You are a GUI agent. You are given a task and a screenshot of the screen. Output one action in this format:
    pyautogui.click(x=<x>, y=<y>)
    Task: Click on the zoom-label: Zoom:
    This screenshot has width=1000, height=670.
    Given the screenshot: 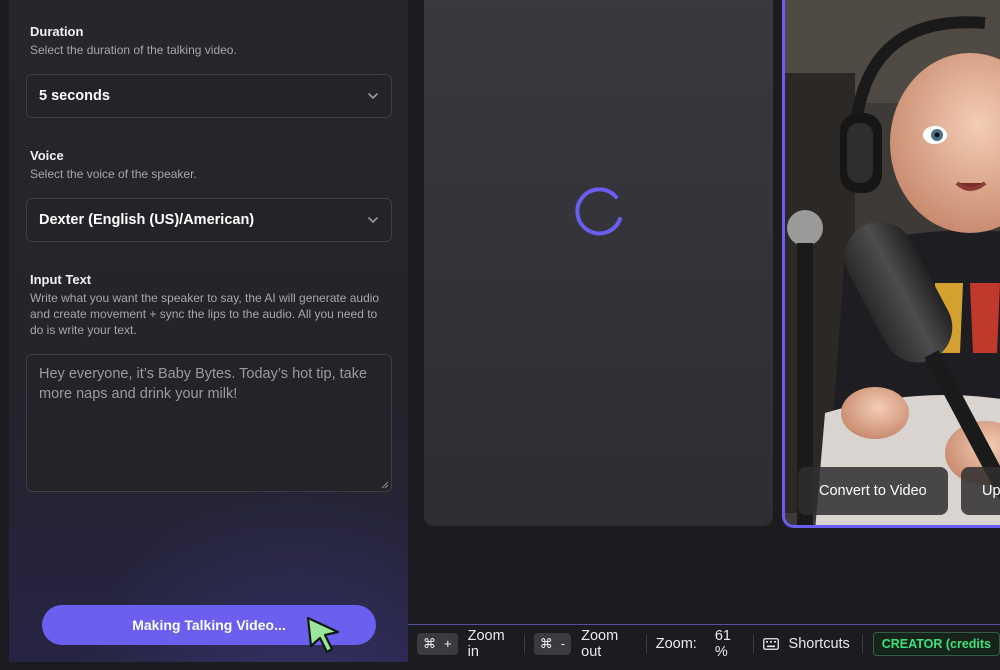 What is the action you would take?
    pyautogui.click(x=676, y=643)
    